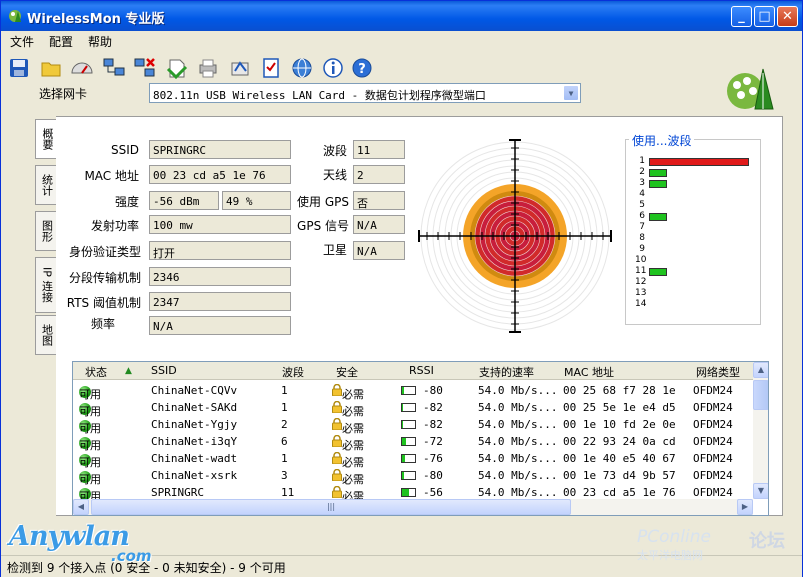 This screenshot has height=577, width=803. What do you see at coordinates (333, 68) in the screenshot?
I see `info-icon` at bounding box center [333, 68].